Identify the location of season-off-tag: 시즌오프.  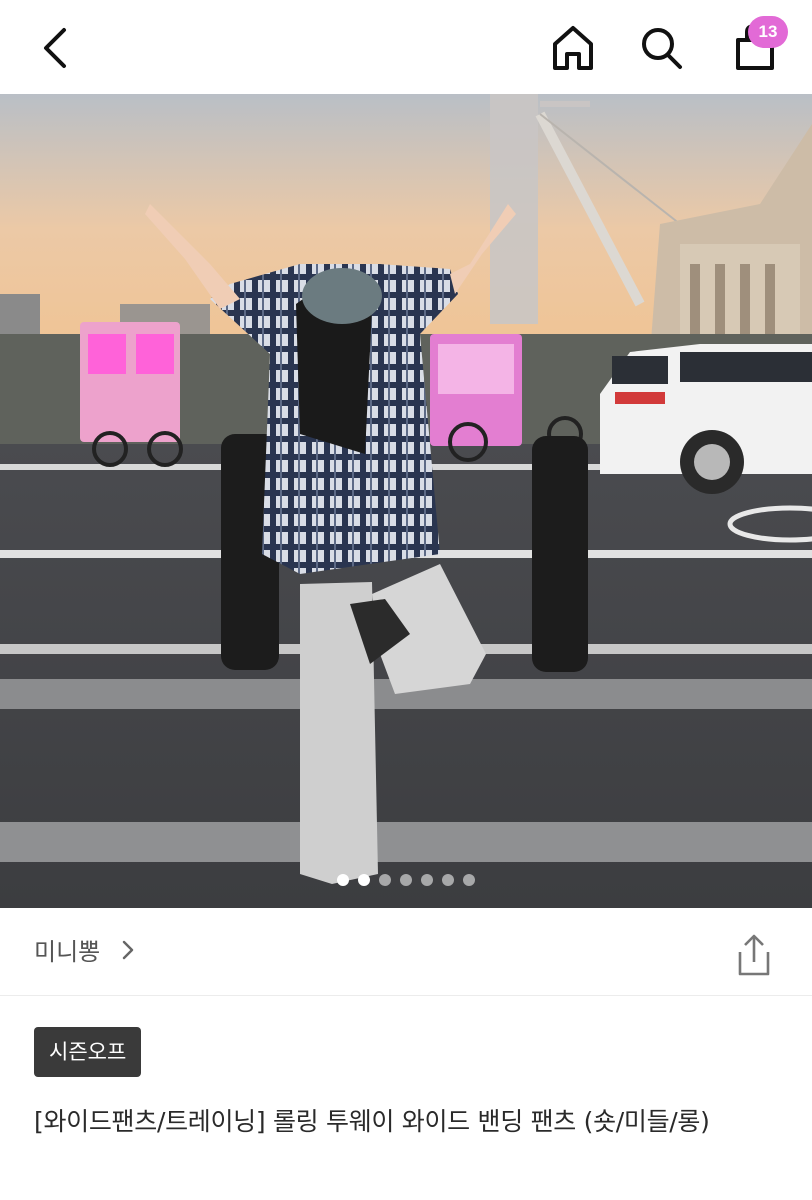
(88, 1052).